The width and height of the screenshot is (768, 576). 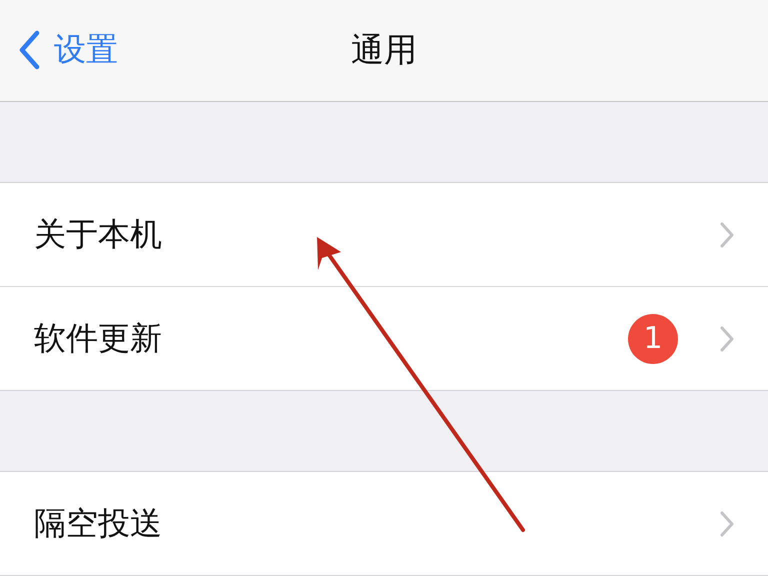 I want to click on page-title: 通用, so click(x=384, y=50).